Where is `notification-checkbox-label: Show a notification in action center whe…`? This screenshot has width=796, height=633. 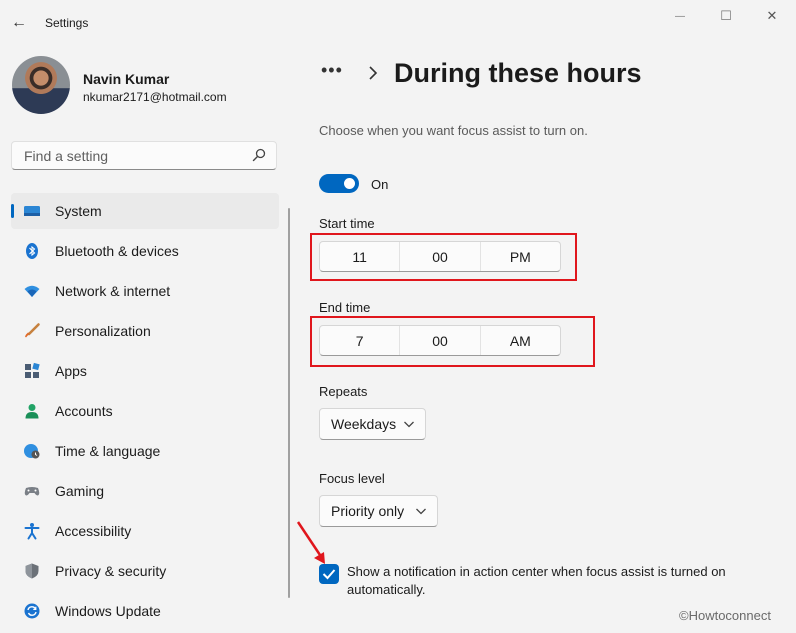
notification-checkbox-label: Show a notification in action center whe… is located at coordinates (562, 581).